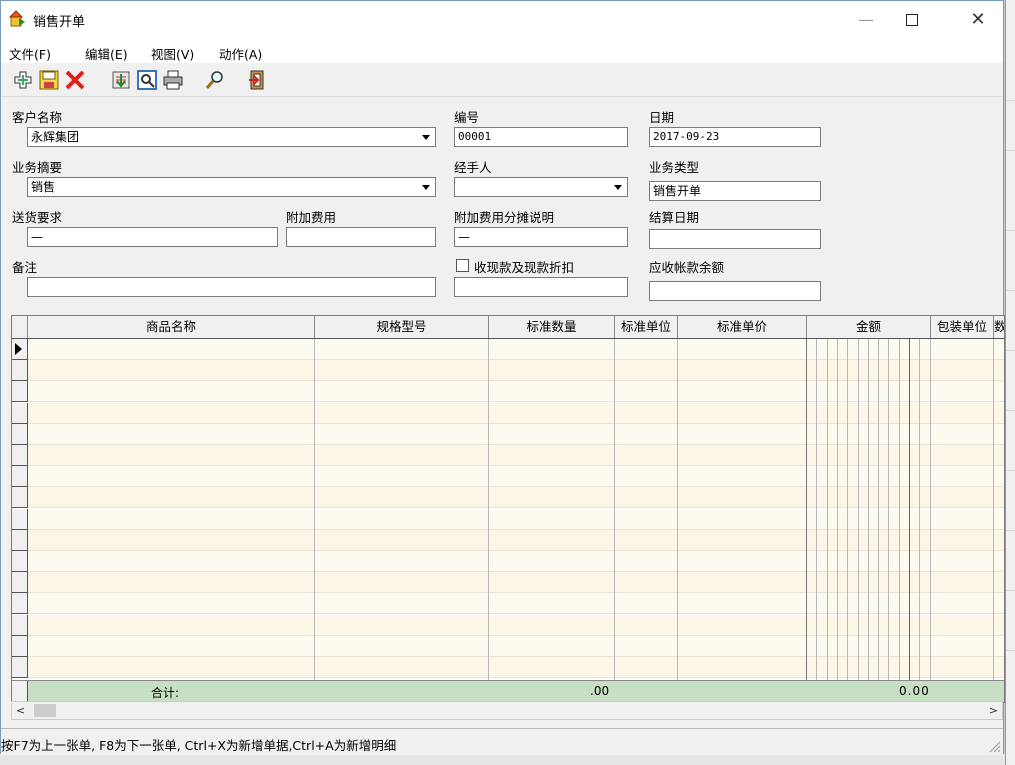 The image size is (1015, 765). I want to click on print-button, so click(173, 80).